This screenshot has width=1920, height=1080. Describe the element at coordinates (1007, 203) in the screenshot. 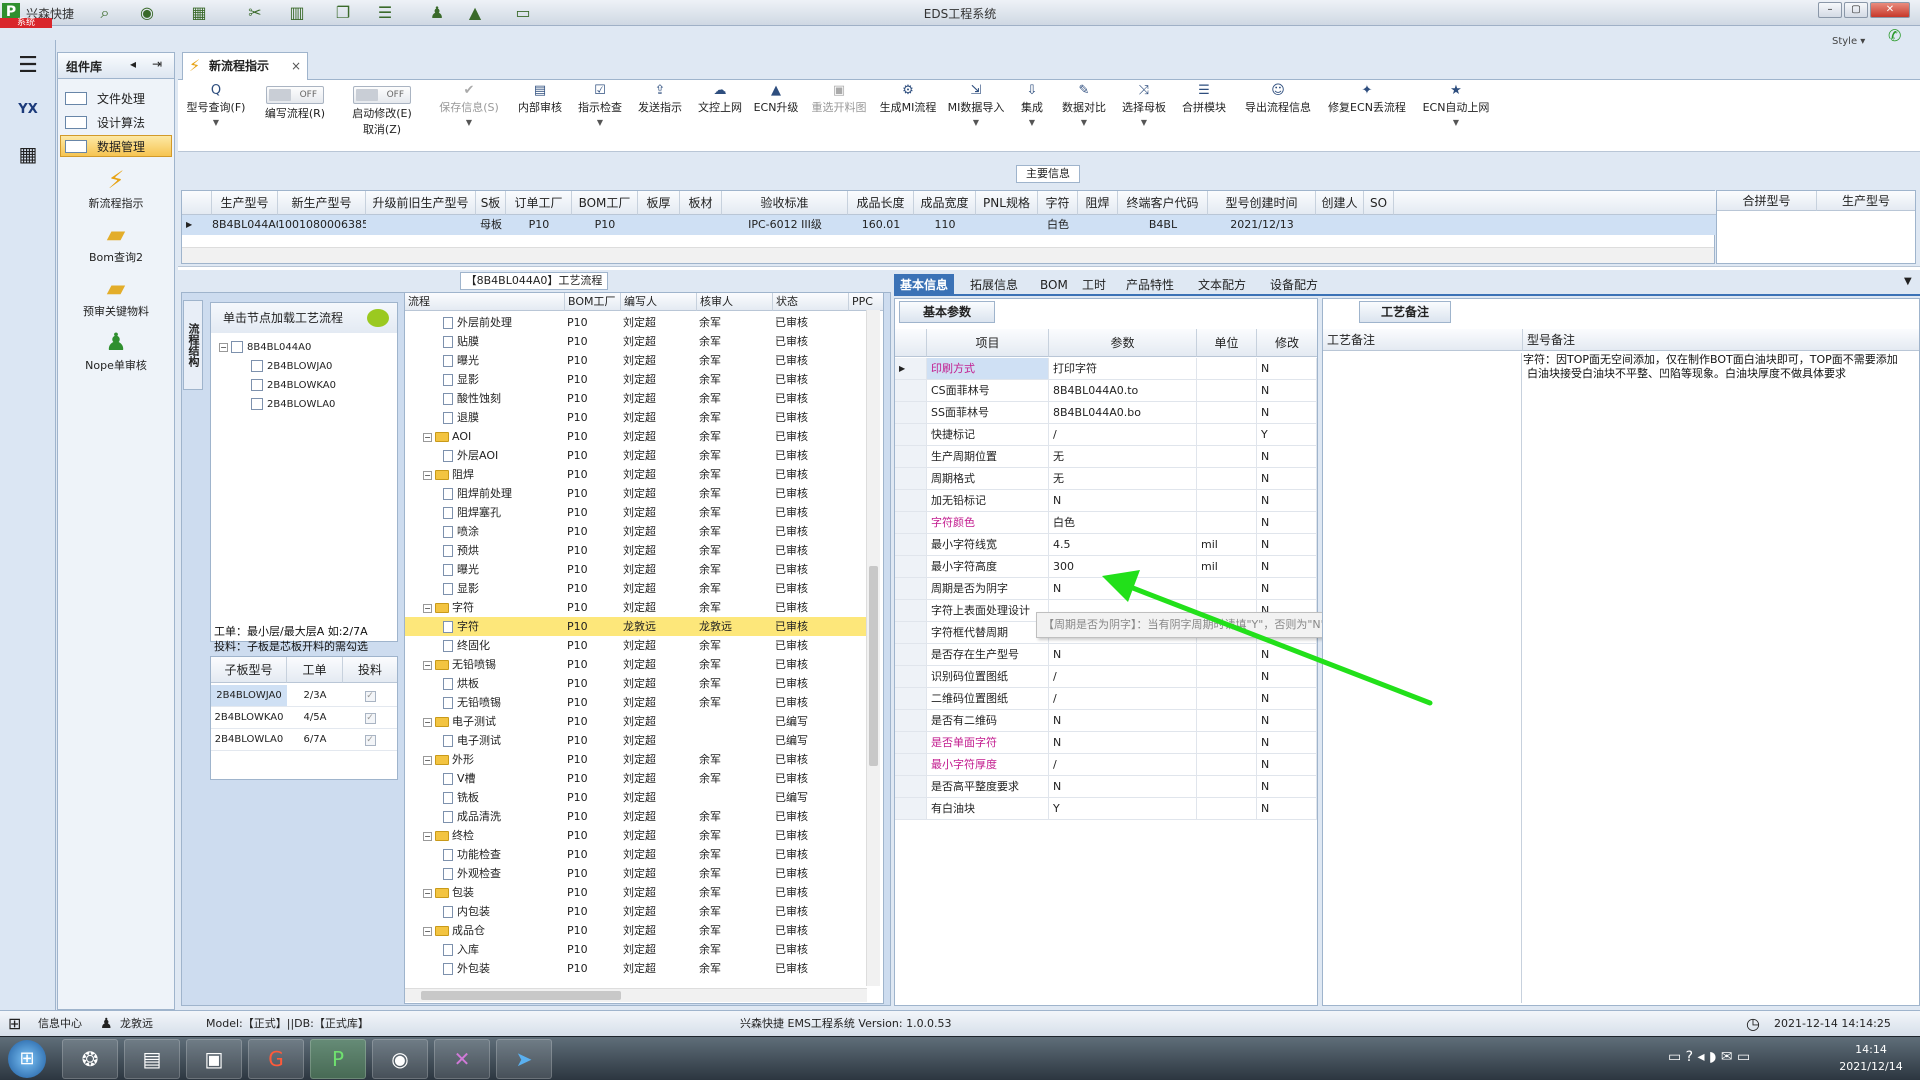

I see `column-header: PNL规格` at that location.